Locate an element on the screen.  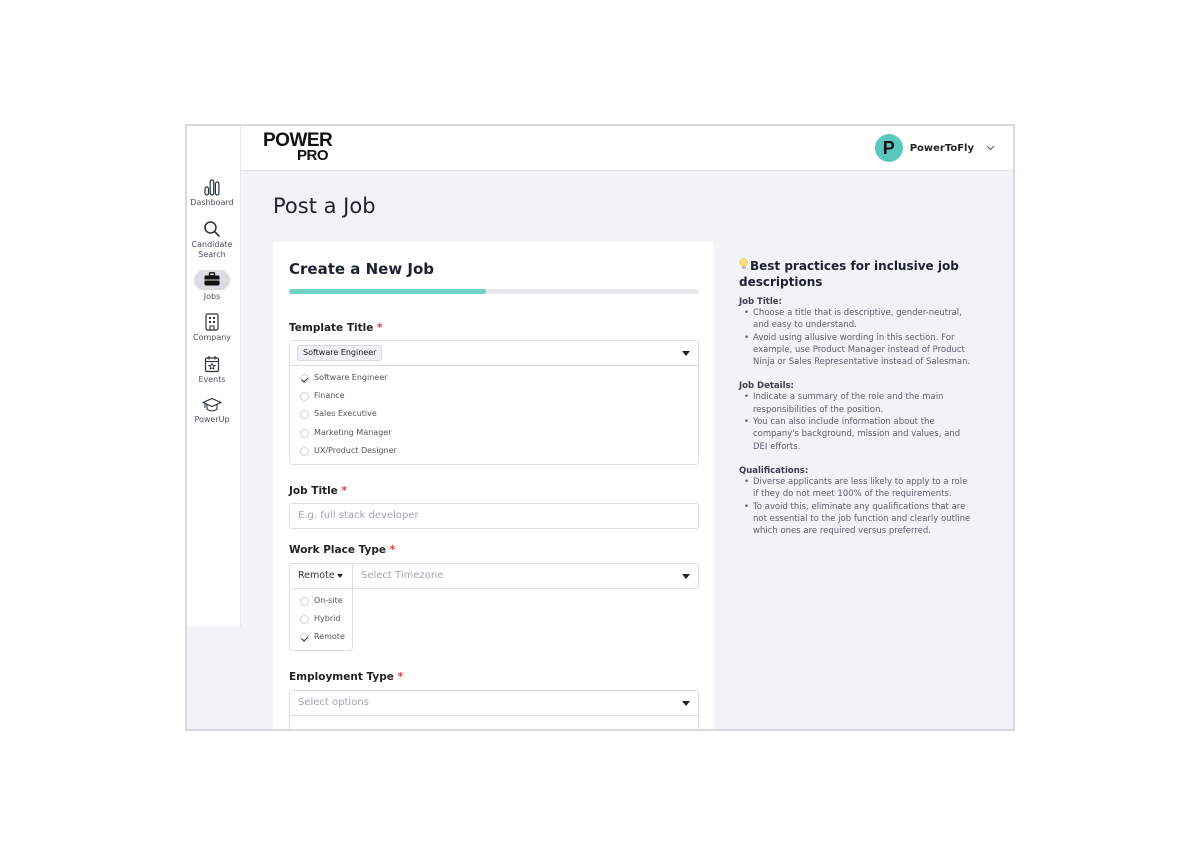
search-icon is located at coordinates (212, 229).